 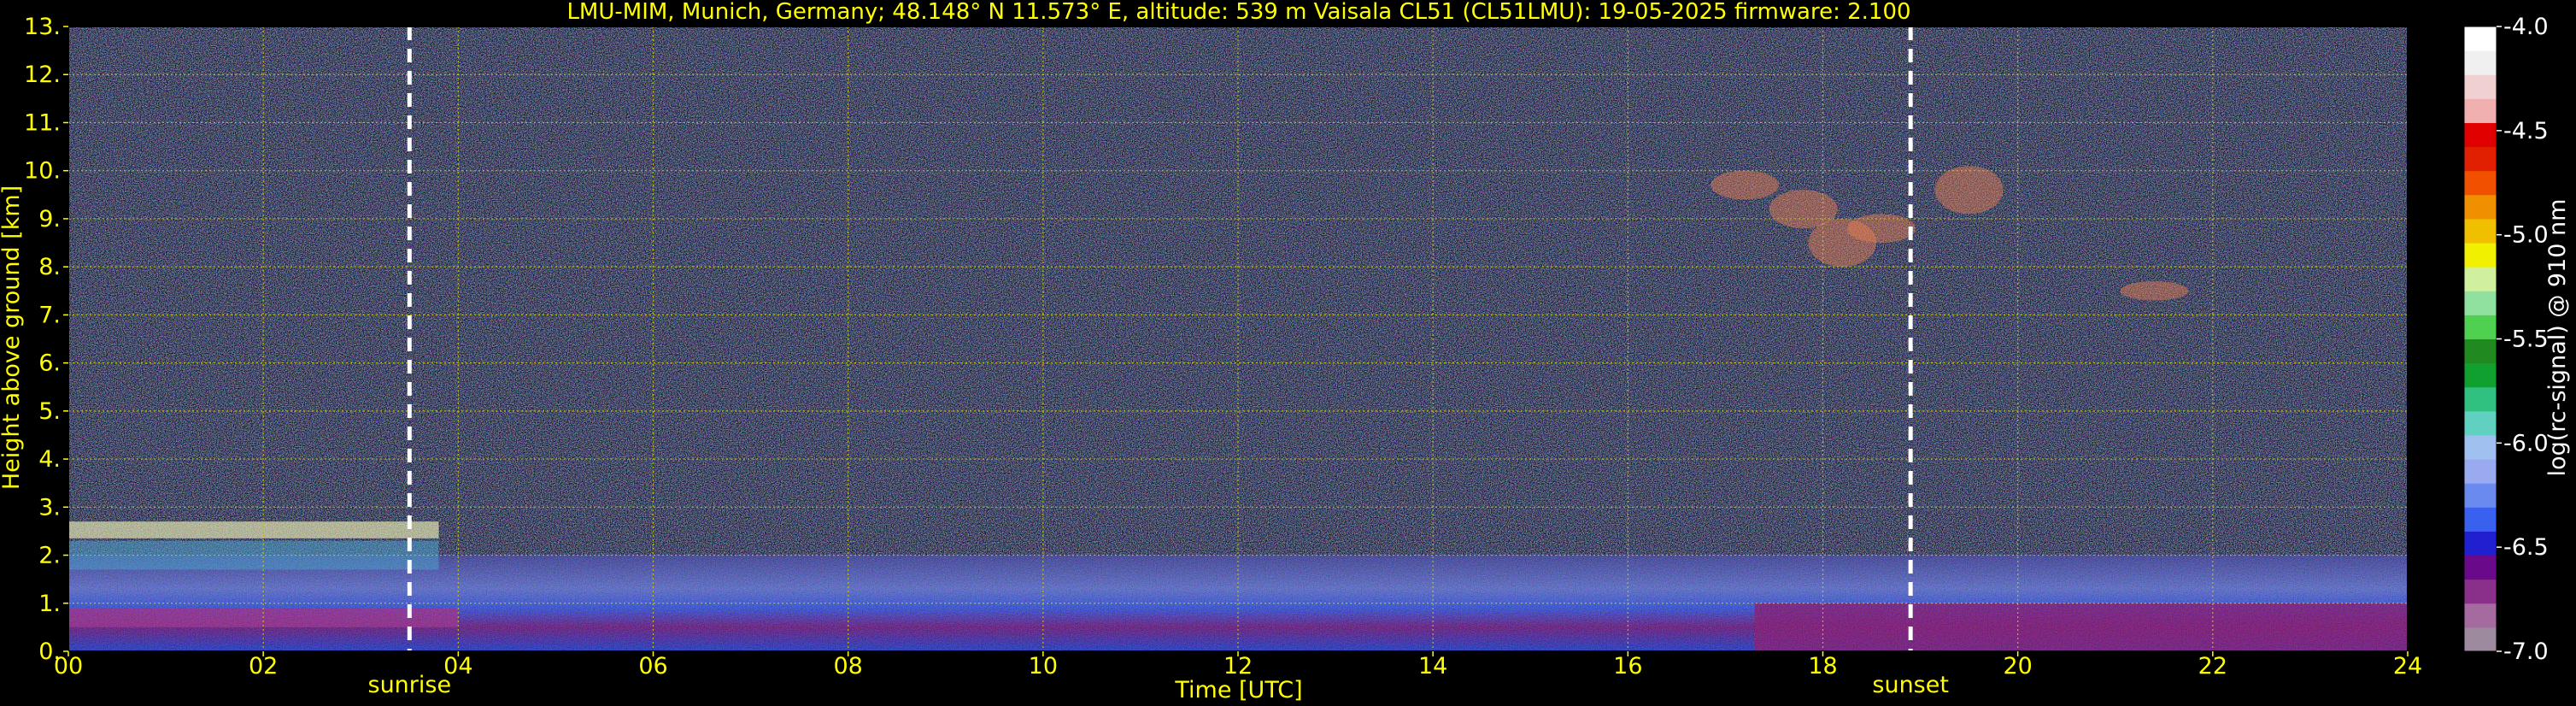 I want to click on x-tick-label: 24, so click(x=2407, y=666).